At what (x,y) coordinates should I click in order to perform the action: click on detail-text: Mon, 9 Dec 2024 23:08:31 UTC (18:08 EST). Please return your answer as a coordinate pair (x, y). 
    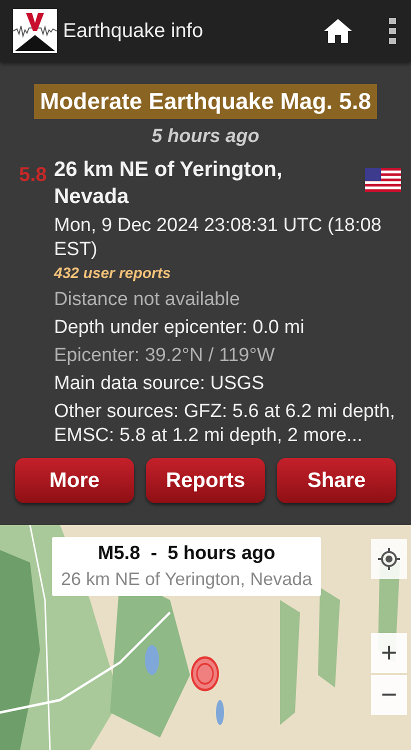
    Looking at the image, I should click on (218, 238).